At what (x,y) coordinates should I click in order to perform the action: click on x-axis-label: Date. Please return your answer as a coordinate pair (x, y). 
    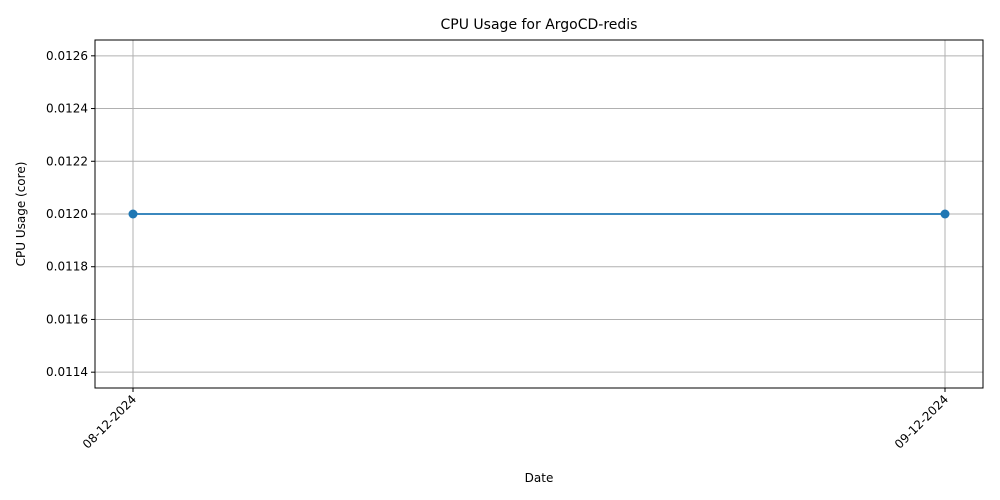
    Looking at the image, I should click on (539, 478).